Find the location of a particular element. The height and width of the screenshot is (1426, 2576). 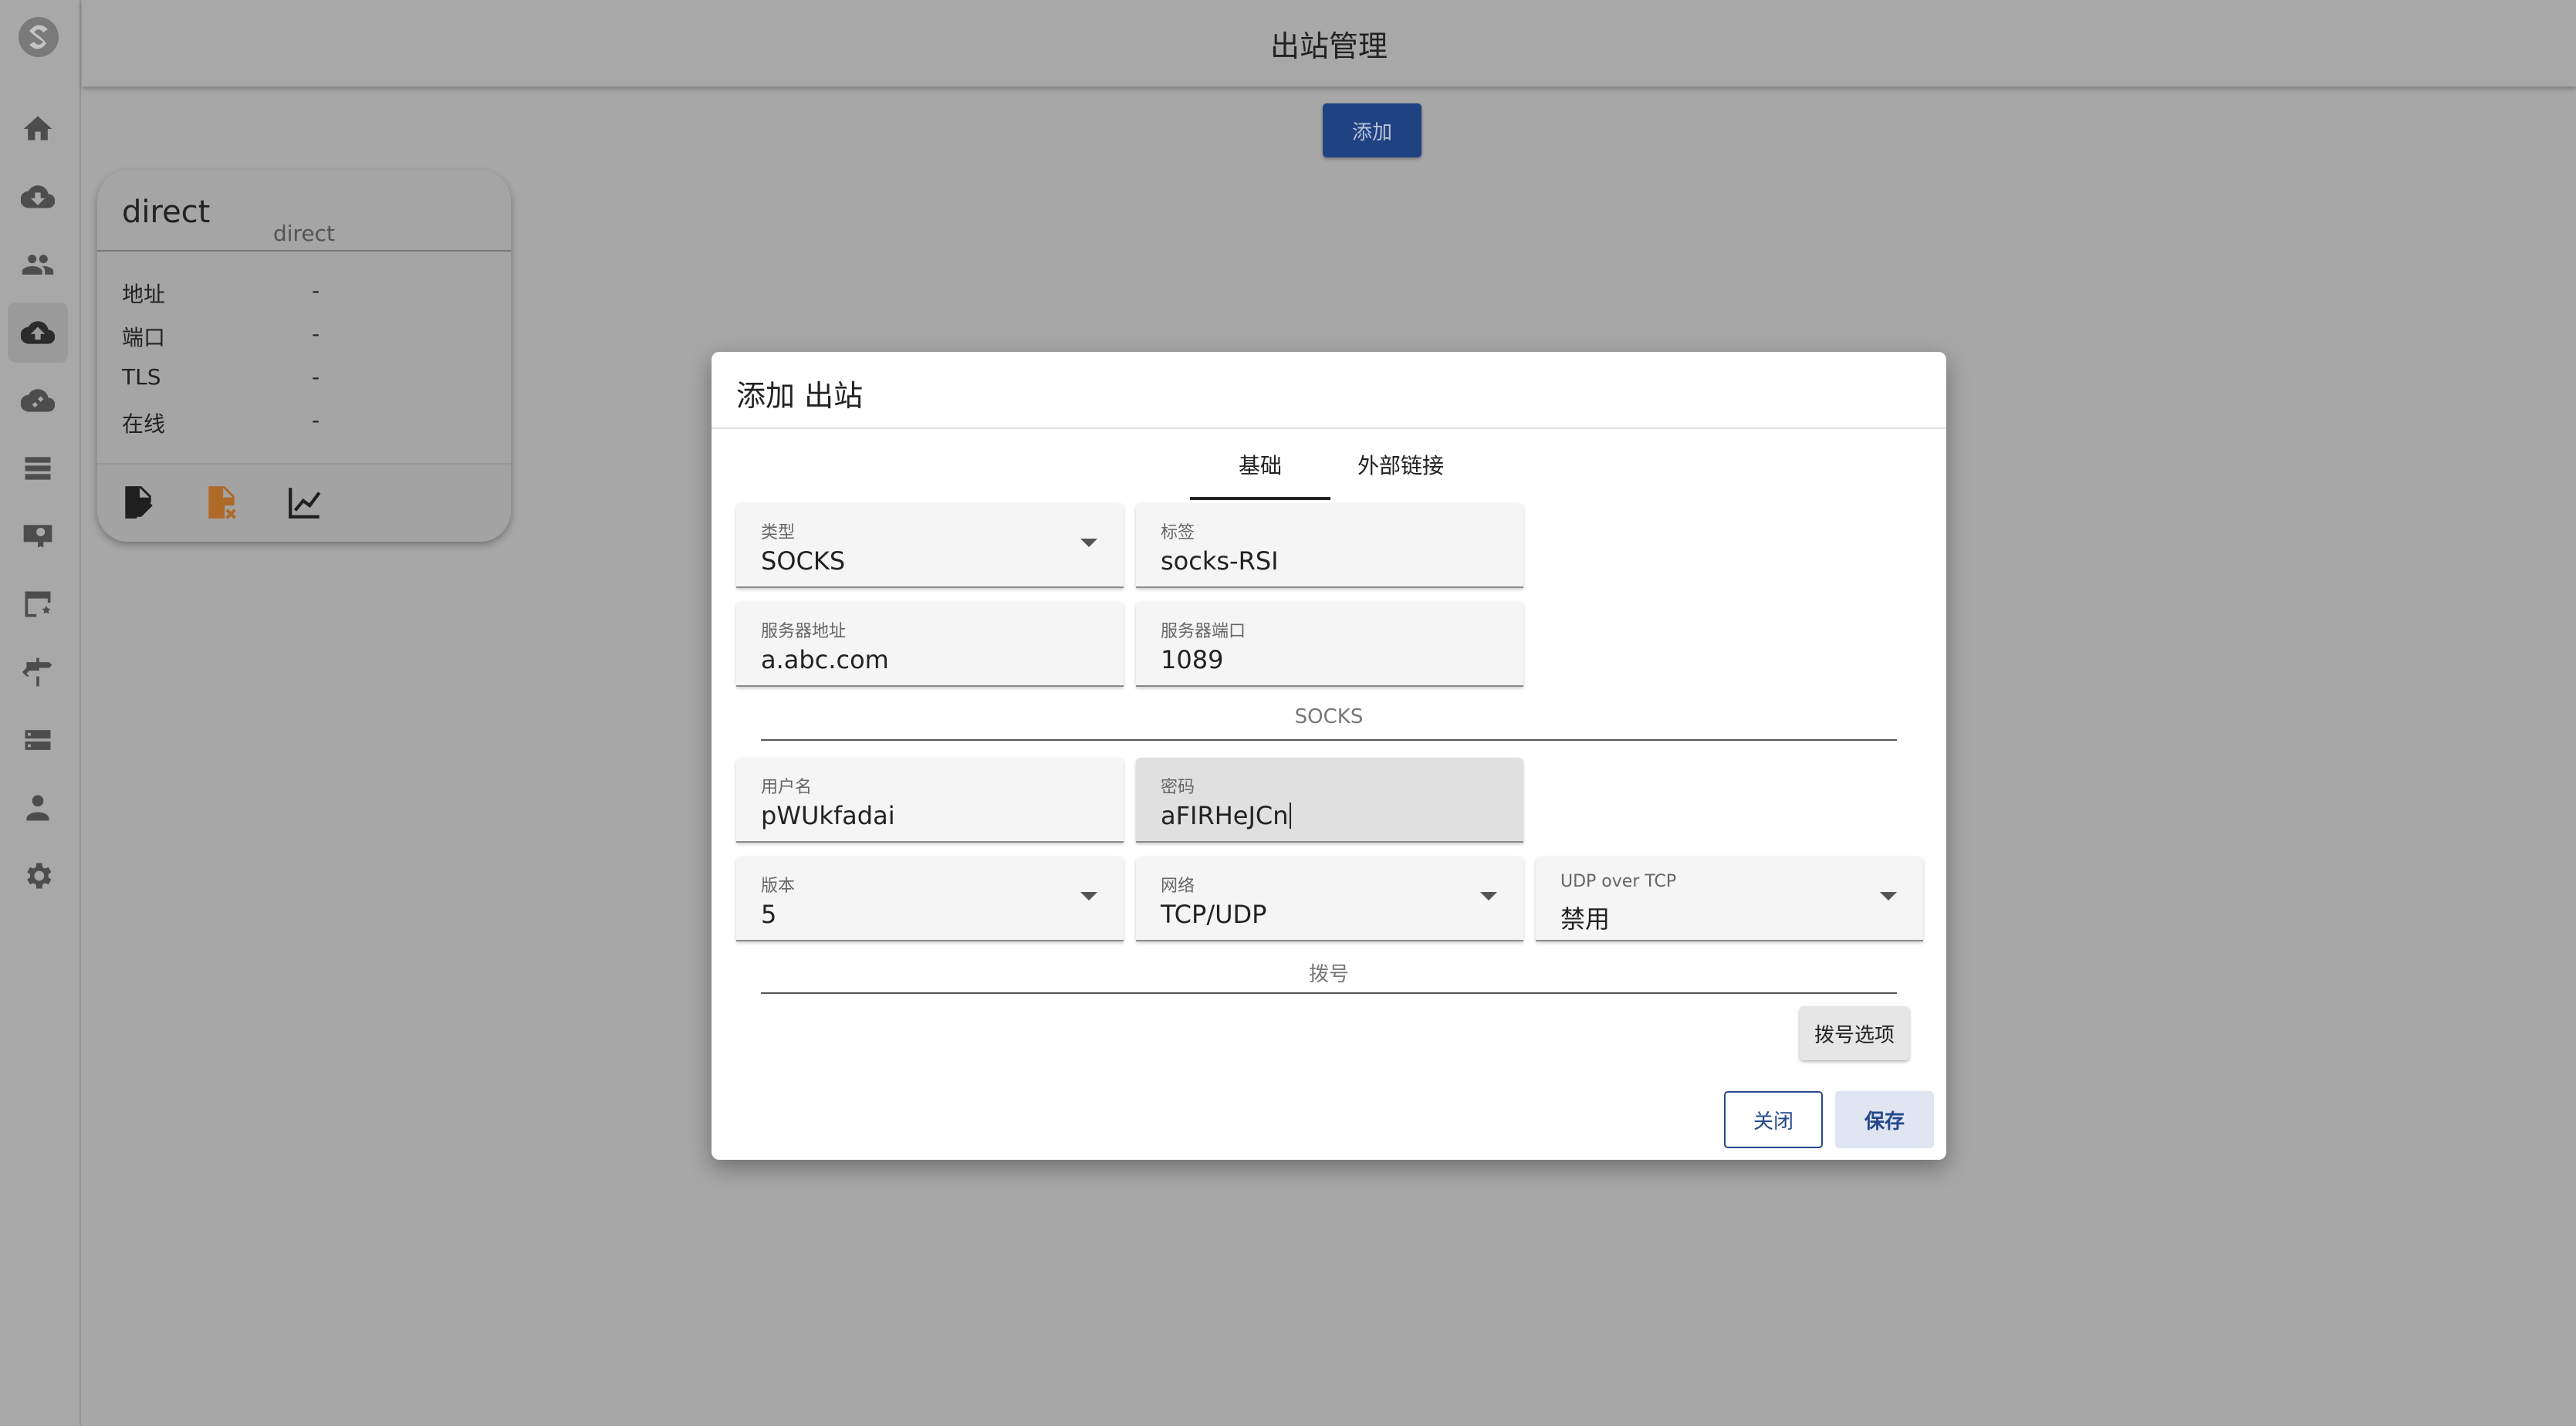

field-label: 服务器地址 is located at coordinates (804, 631).